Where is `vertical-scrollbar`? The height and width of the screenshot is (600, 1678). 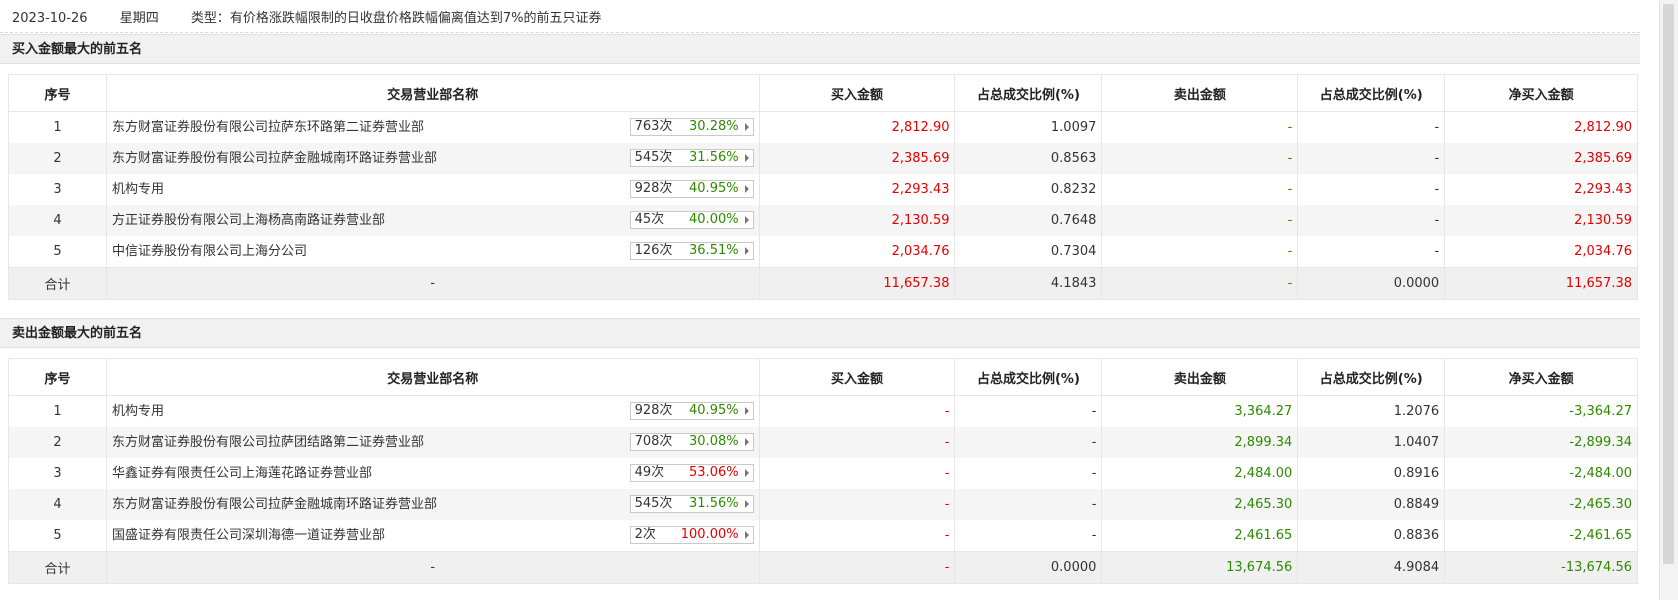 vertical-scrollbar is located at coordinates (1668, 300).